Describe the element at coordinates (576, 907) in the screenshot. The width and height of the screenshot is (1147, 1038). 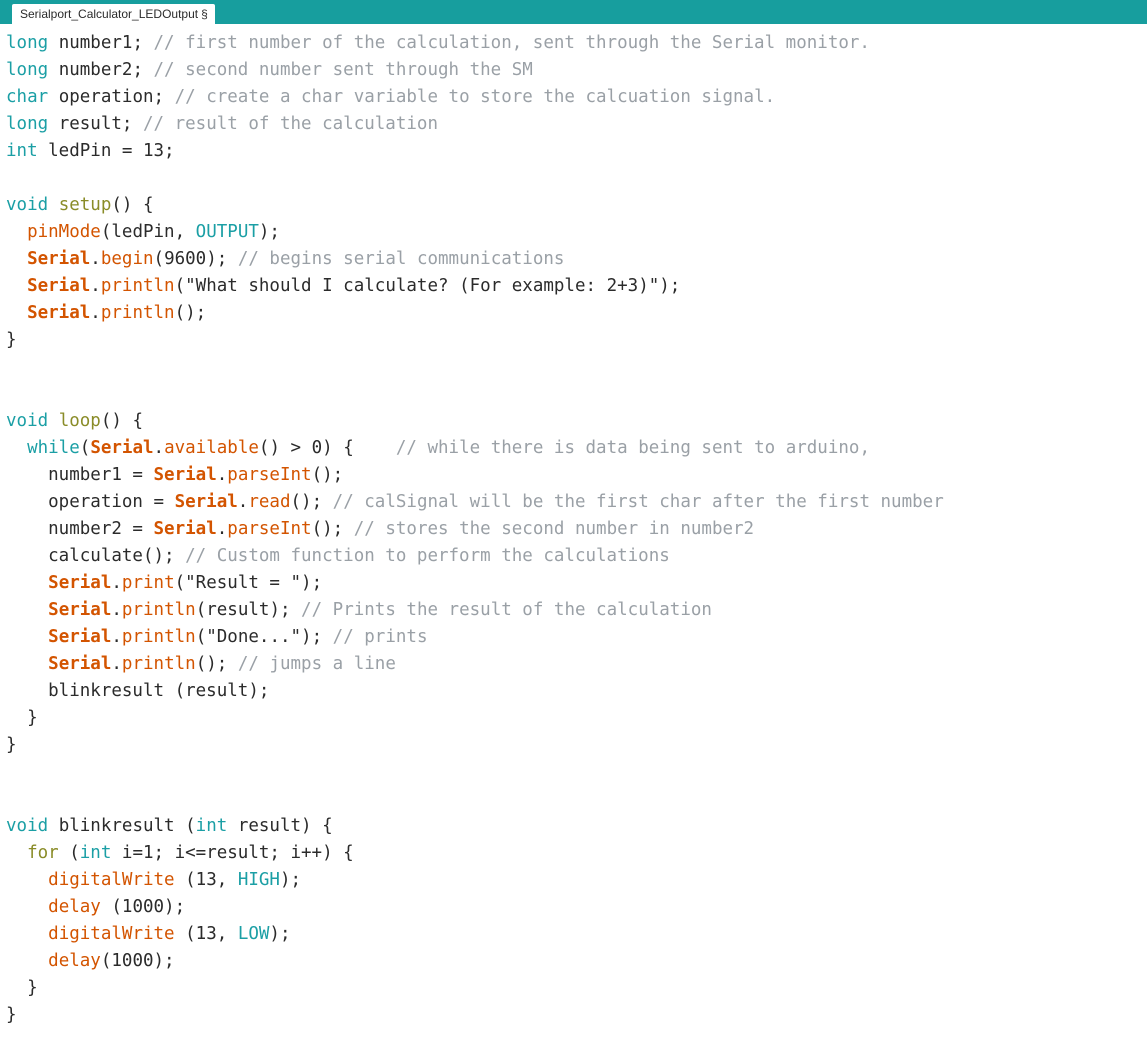
I see `code-line: delay (1000);` at that location.